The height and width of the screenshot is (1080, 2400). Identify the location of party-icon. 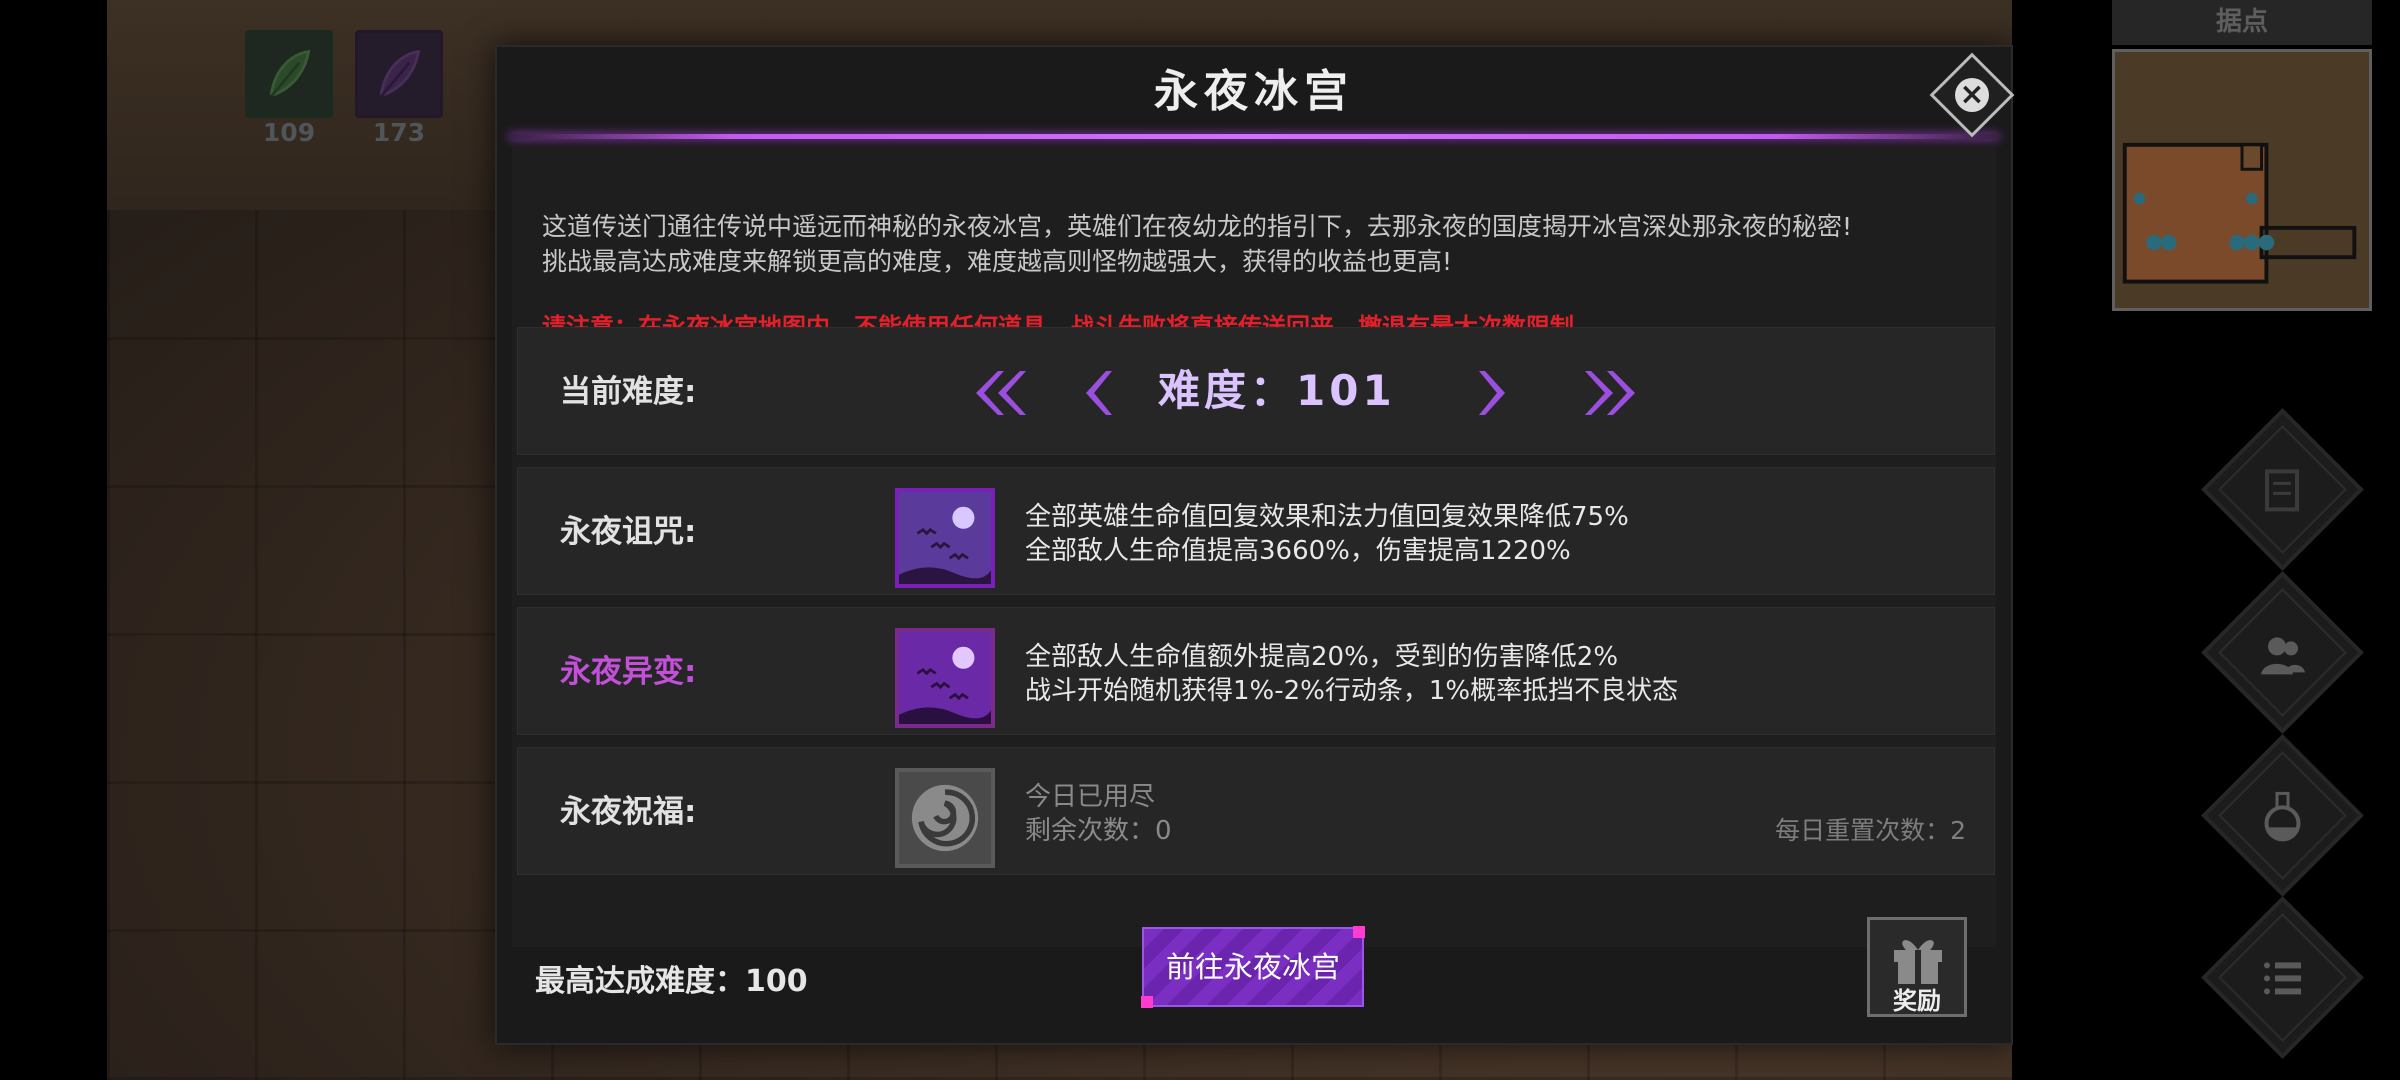
(2282, 652).